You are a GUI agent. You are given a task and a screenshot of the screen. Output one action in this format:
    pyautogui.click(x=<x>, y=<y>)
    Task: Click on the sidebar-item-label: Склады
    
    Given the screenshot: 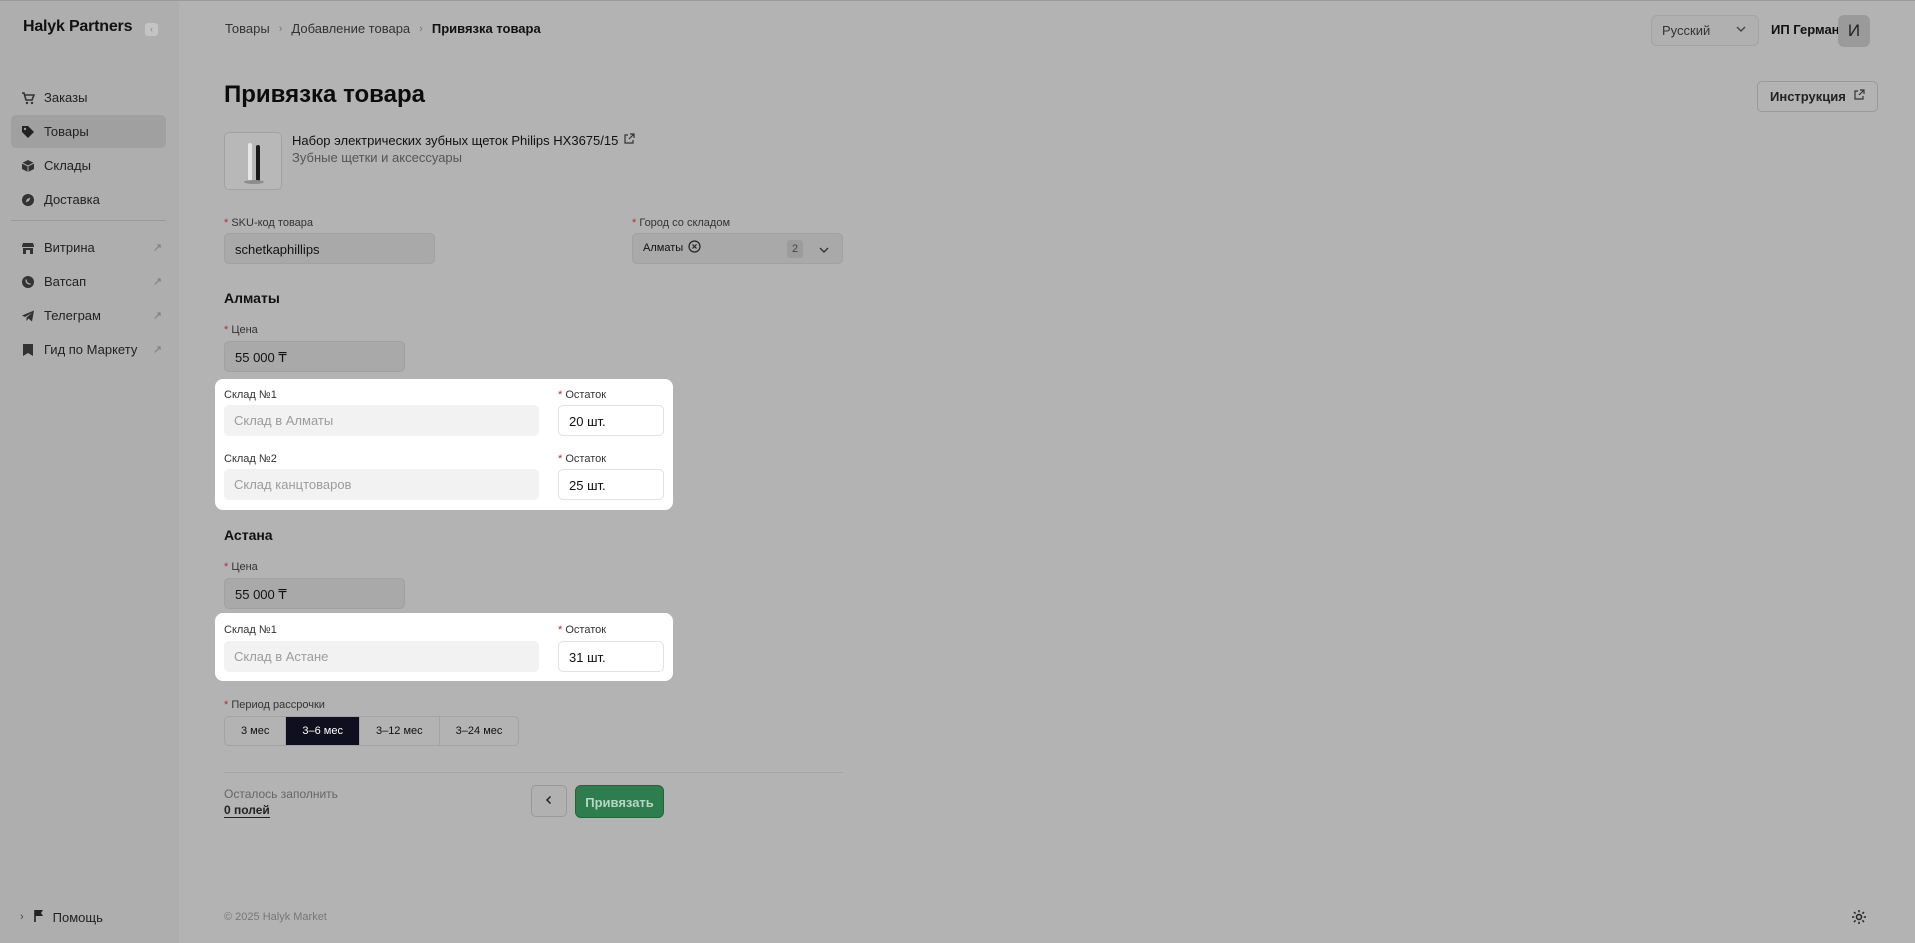 What is the action you would take?
    pyautogui.click(x=67, y=165)
    